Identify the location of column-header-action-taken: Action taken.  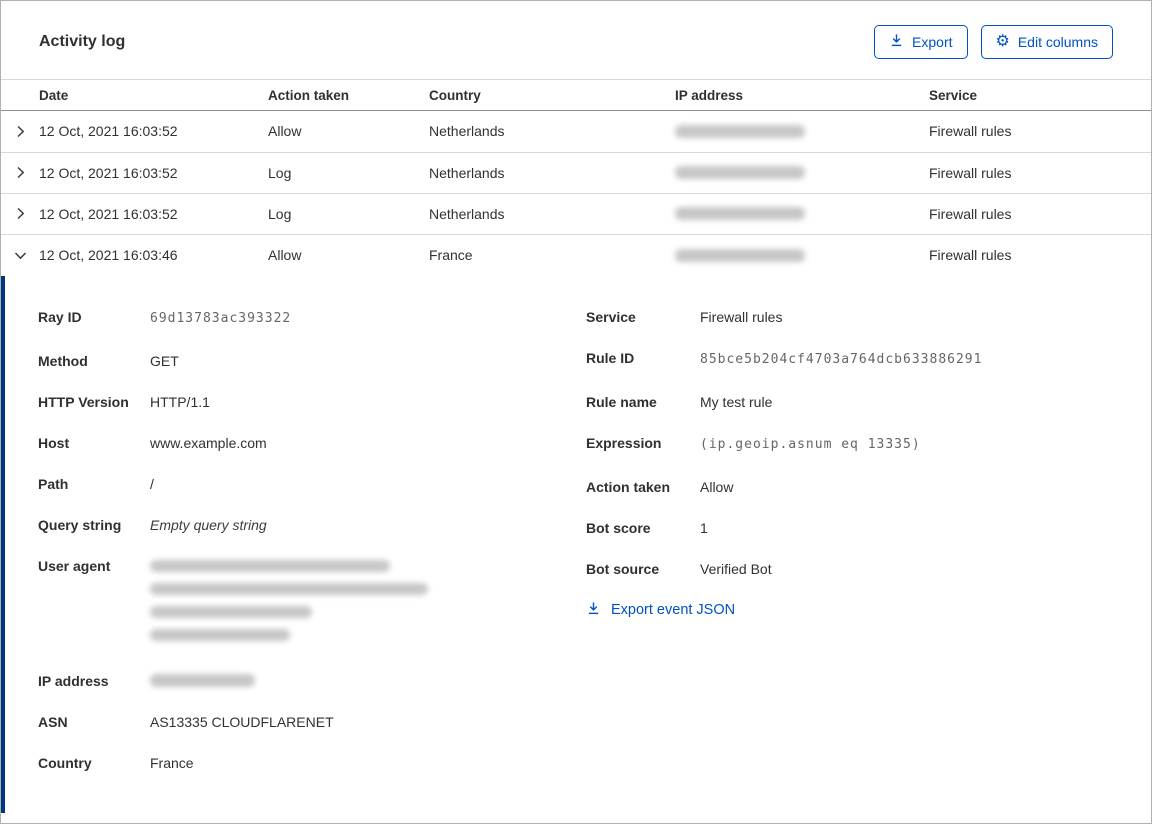
(309, 95).